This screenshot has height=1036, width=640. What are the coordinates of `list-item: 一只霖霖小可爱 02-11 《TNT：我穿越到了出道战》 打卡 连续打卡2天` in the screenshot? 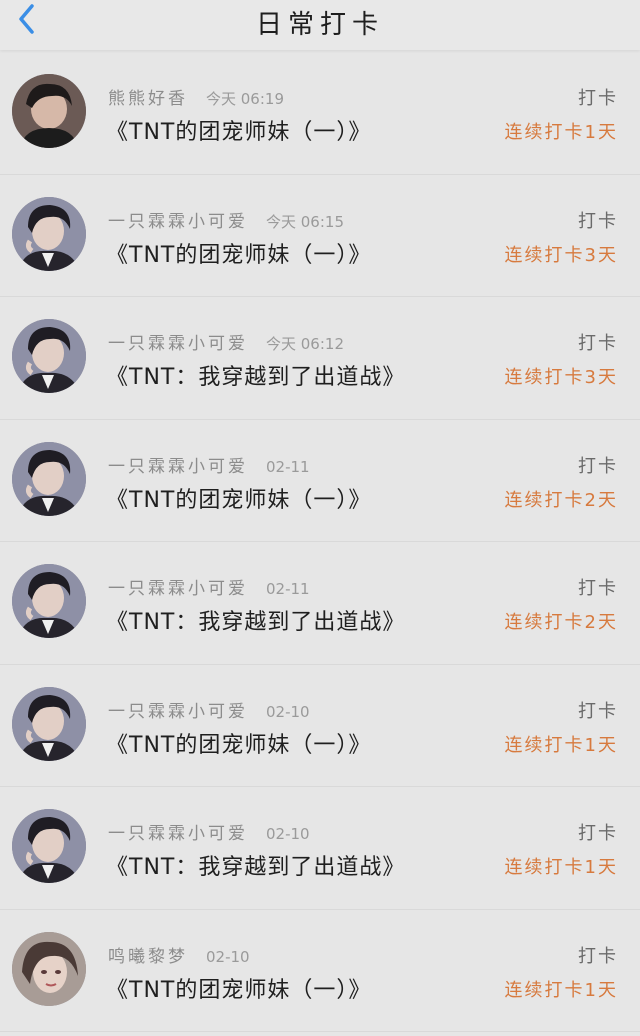 It's located at (320, 603).